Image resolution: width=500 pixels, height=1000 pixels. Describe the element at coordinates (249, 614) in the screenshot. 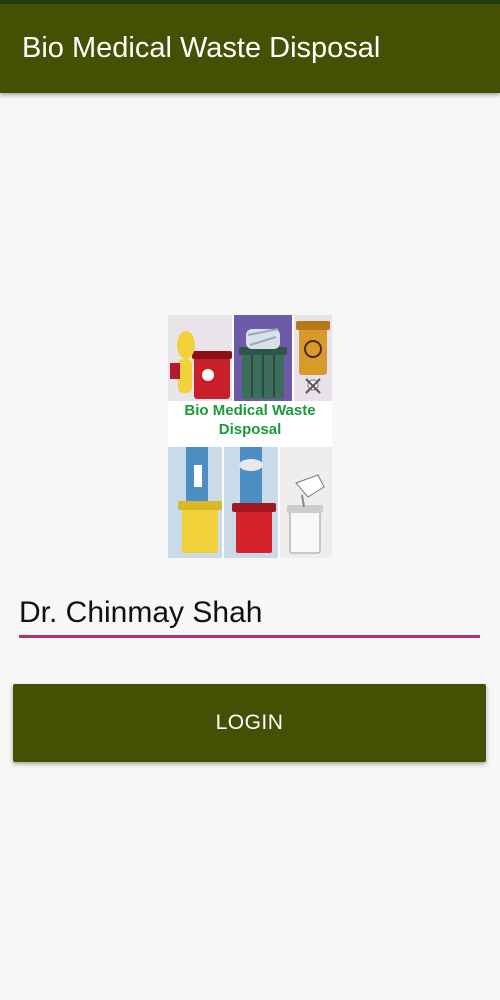

I see `doctor-name-input` at that location.